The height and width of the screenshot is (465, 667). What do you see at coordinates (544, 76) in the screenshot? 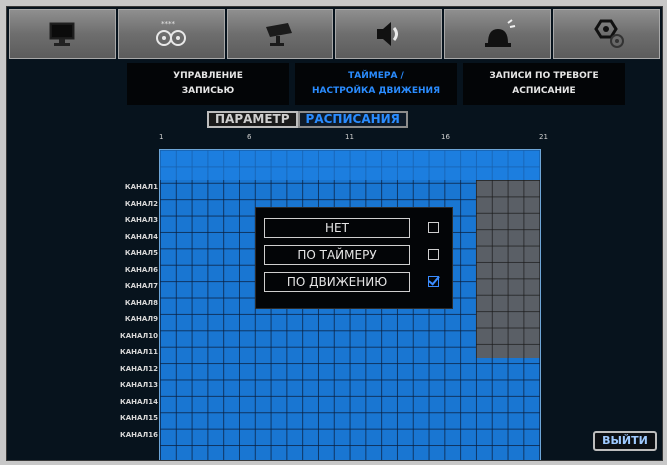
I see `submenu-label-line1: ЗАПИСИ ПО ТРЕВОГЕ` at bounding box center [544, 76].